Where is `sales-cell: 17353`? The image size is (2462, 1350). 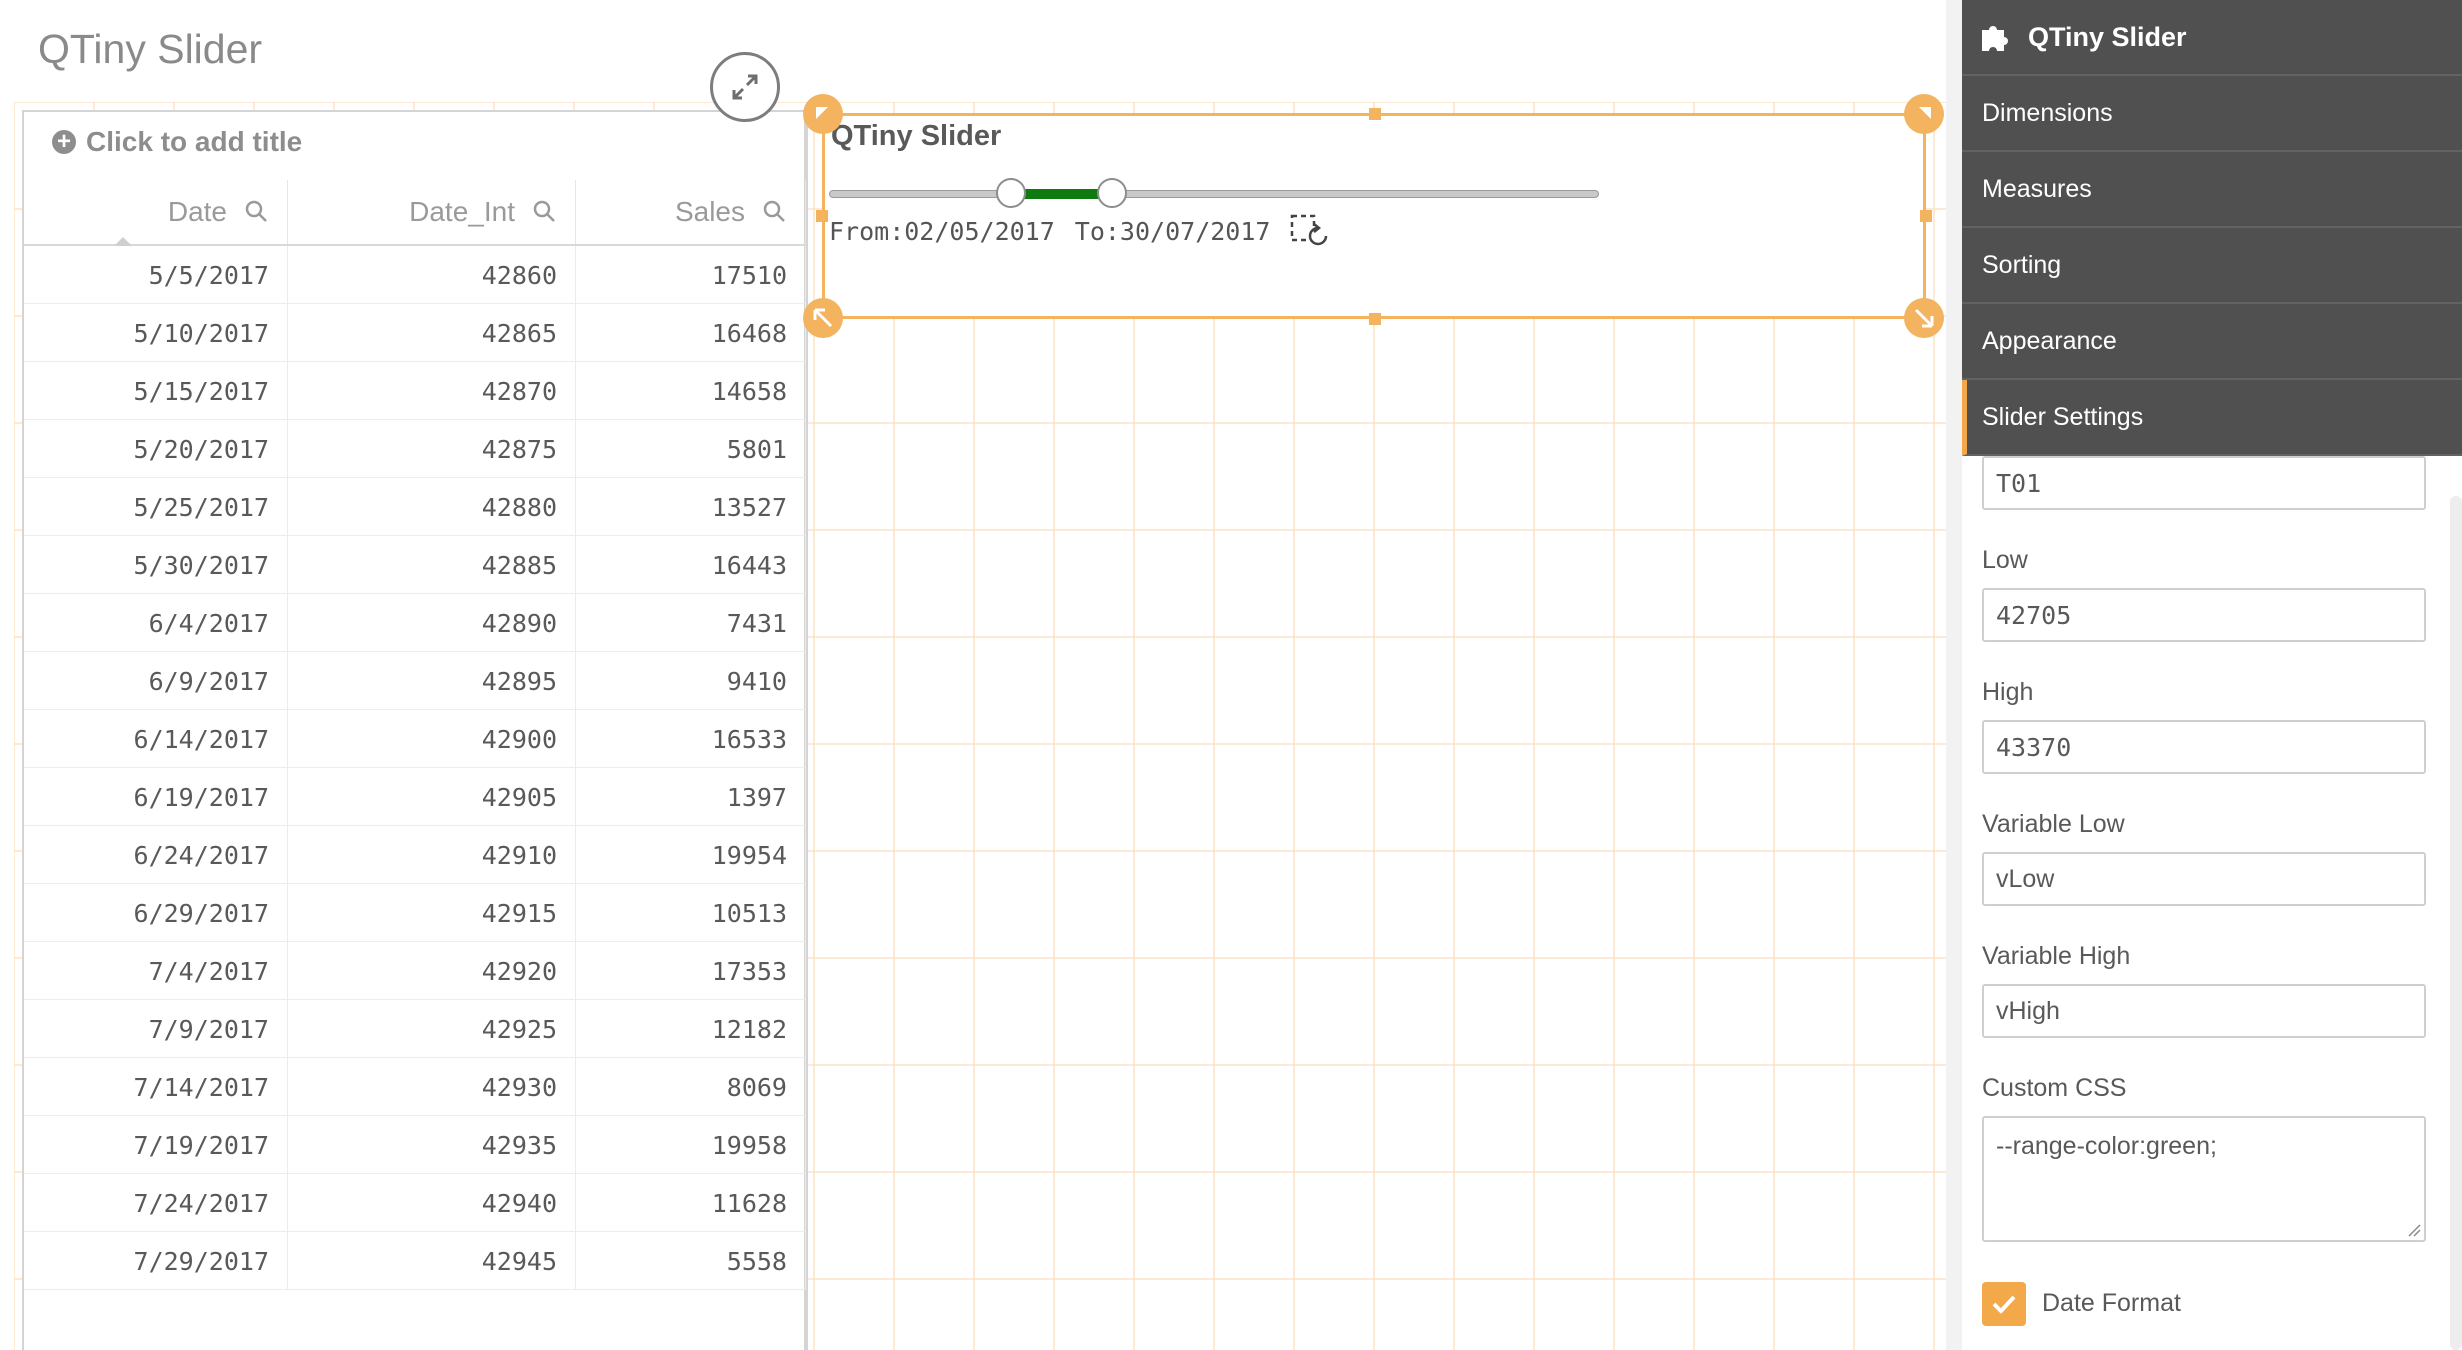
sales-cell: 17353 is located at coordinates (691, 971).